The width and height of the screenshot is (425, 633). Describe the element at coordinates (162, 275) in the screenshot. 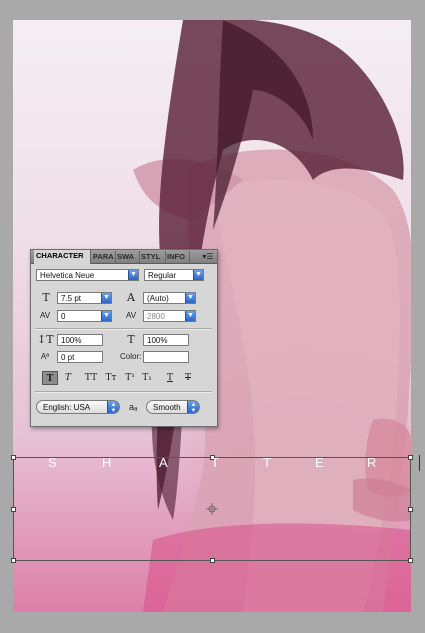

I see `font-style-value: Regular` at that location.